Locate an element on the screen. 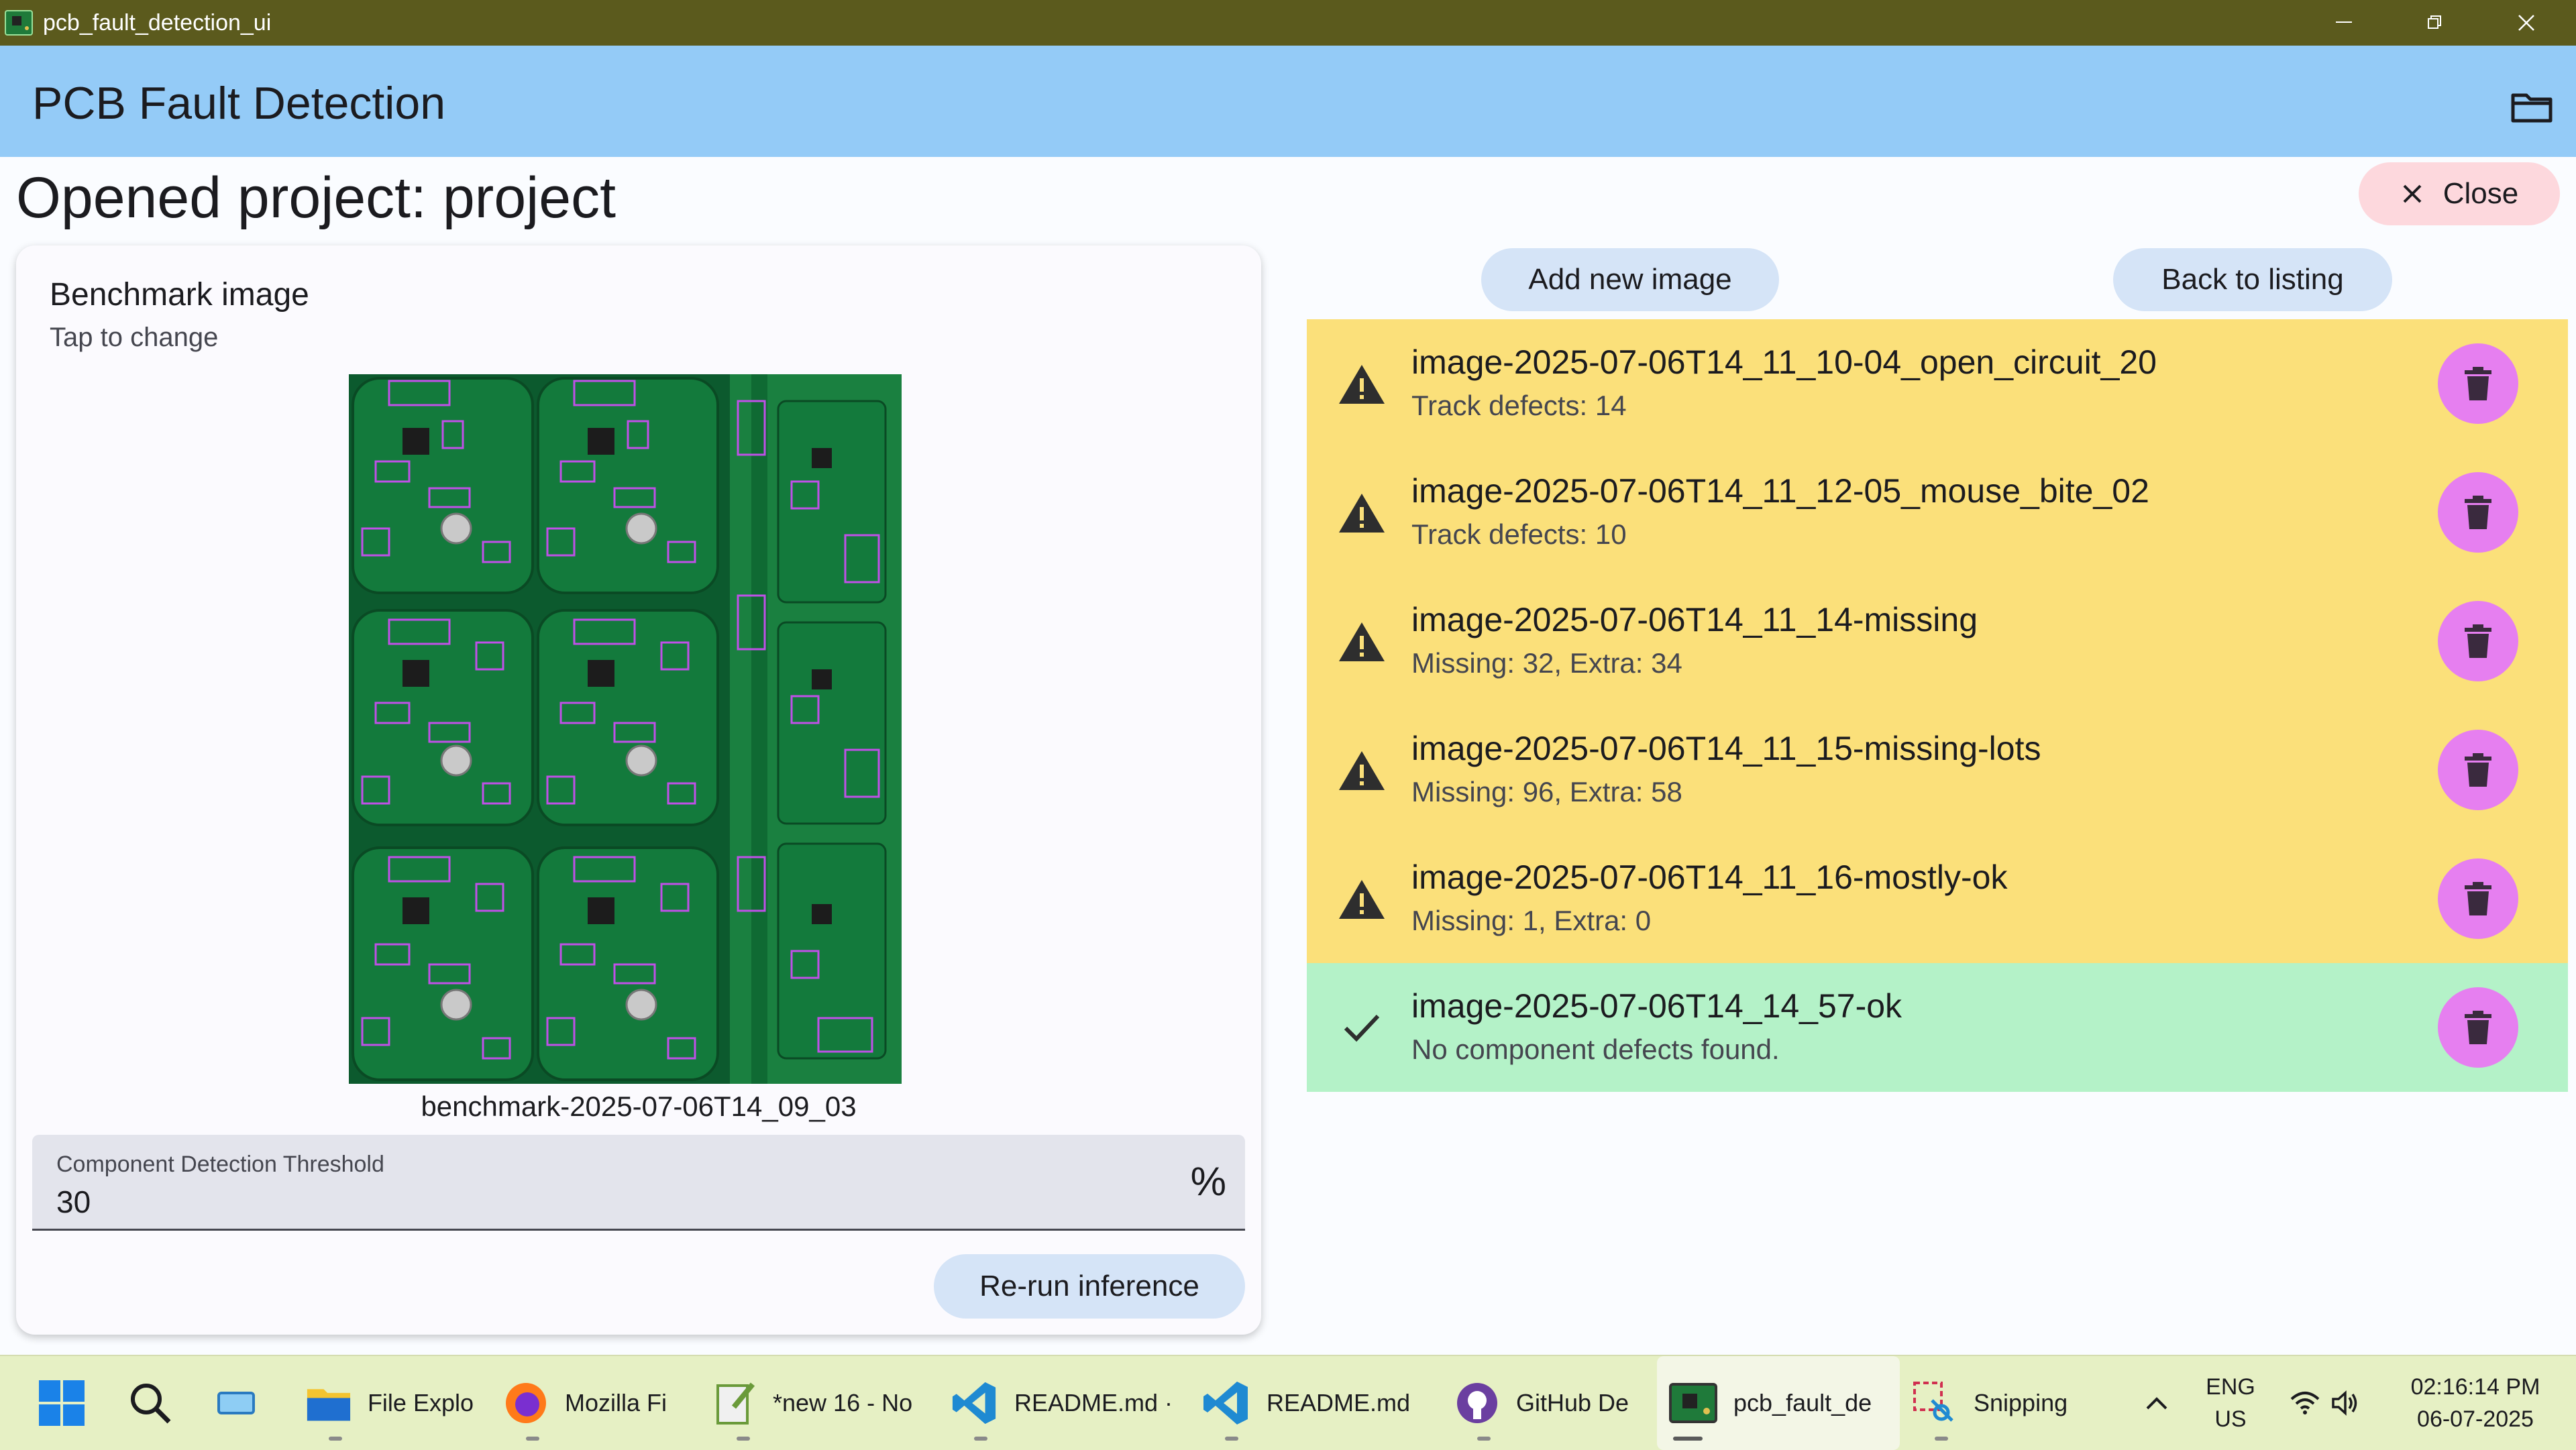 This screenshot has width=2576, height=1450. close-project-button: Close is located at coordinates (2459, 193).